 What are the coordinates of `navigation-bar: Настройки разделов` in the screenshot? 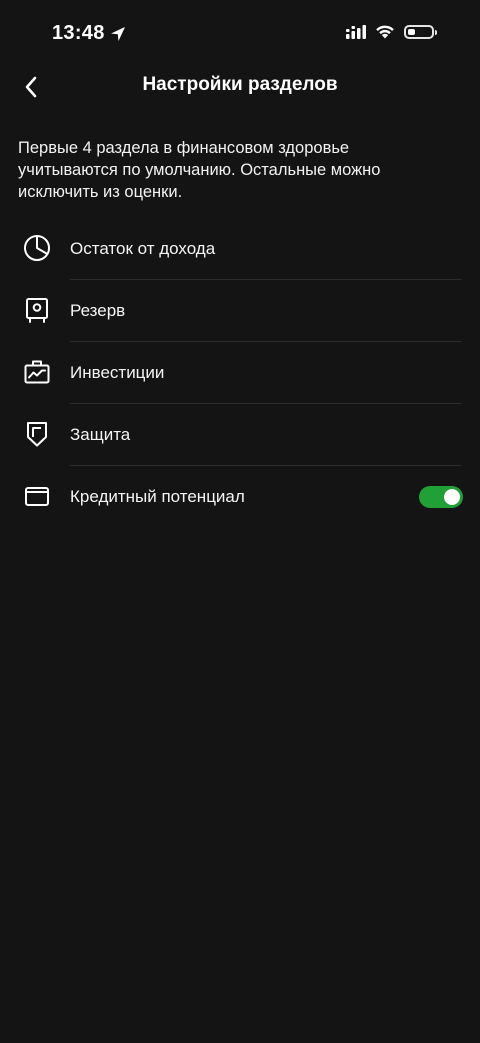 It's located at (240, 86).